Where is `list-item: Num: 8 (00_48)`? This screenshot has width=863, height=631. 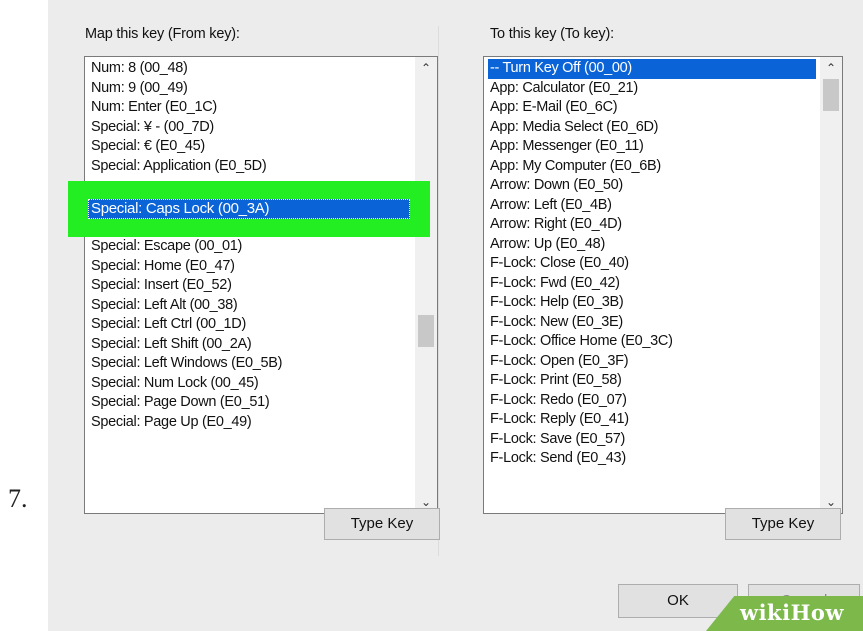 list-item: Num: 8 (00_48) is located at coordinates (250, 69).